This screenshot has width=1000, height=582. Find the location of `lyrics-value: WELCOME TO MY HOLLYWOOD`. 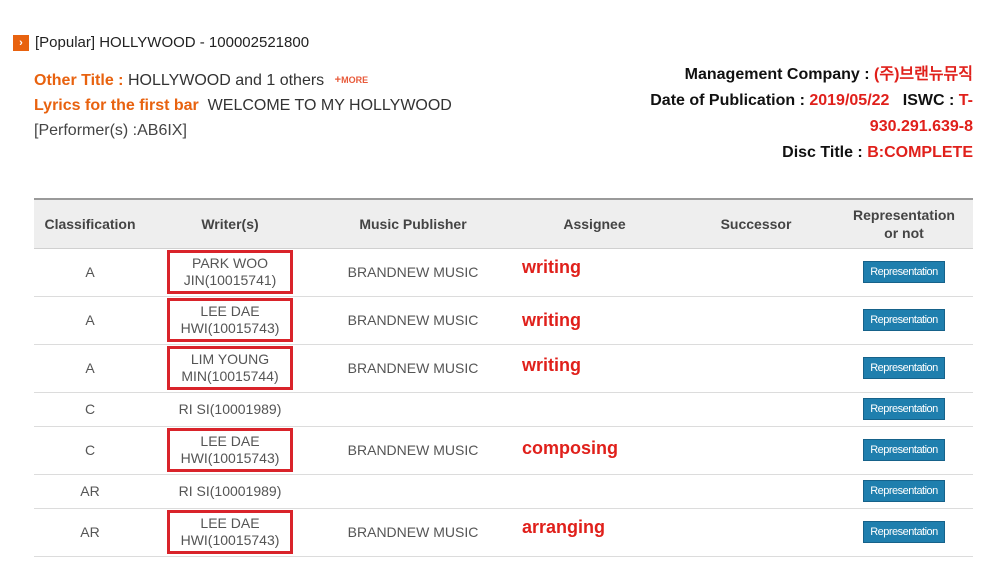

lyrics-value: WELCOME TO MY HOLLYWOOD is located at coordinates (329, 105).